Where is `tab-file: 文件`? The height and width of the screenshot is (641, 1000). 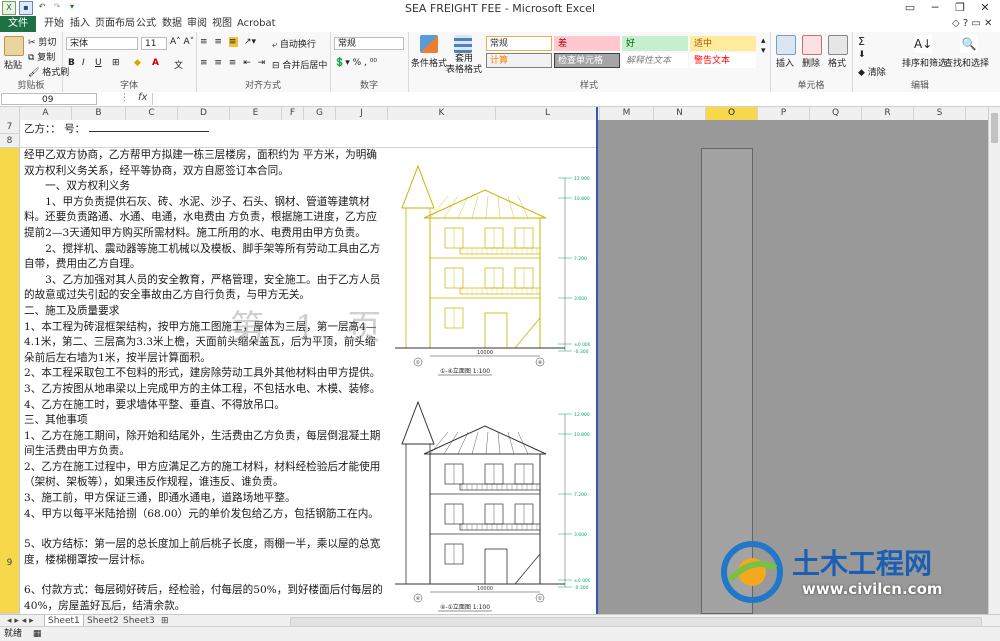 tab-file: 文件 is located at coordinates (18, 24).